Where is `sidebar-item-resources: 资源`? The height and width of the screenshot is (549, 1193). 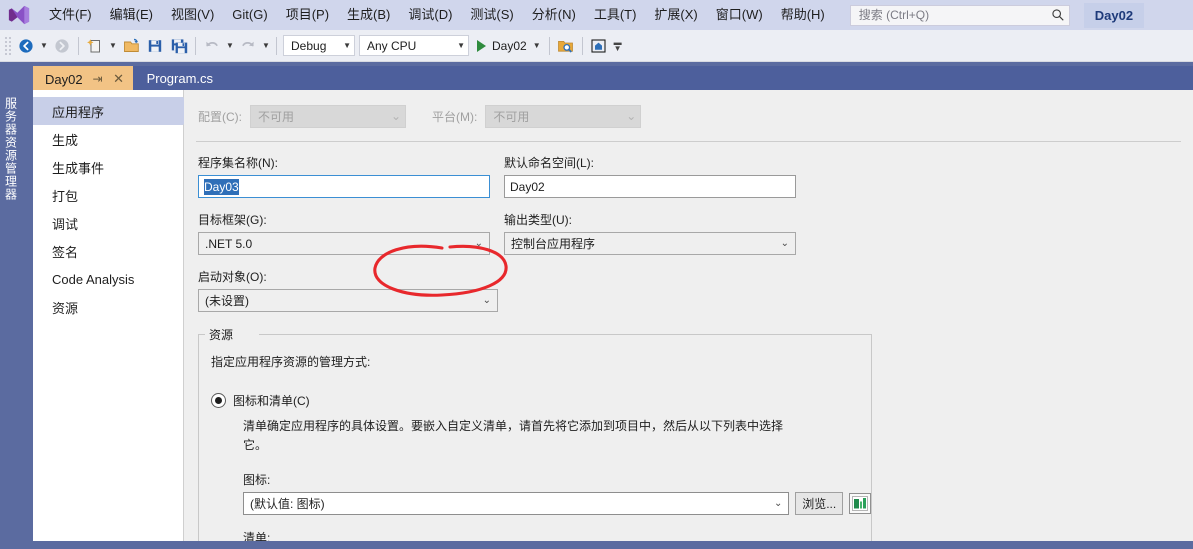
sidebar-item-resources: 资源 is located at coordinates (108, 307).